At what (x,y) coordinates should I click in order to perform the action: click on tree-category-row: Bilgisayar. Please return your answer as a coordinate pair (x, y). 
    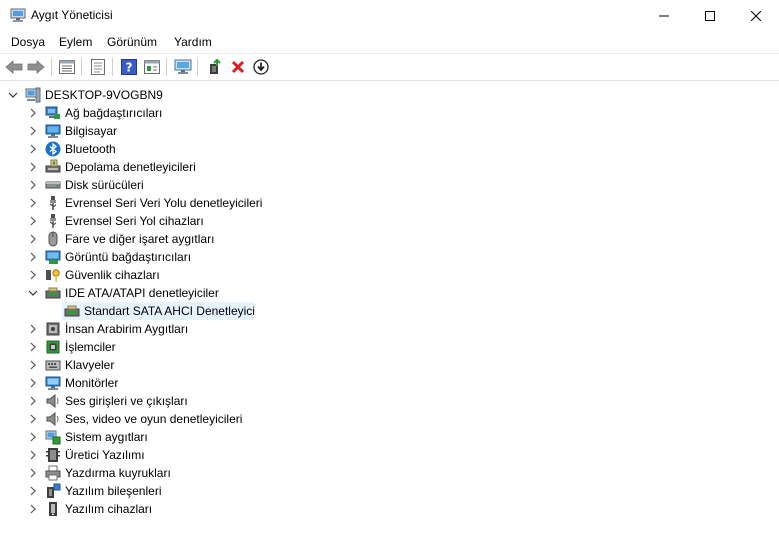
    Looking at the image, I should click on (200, 131).